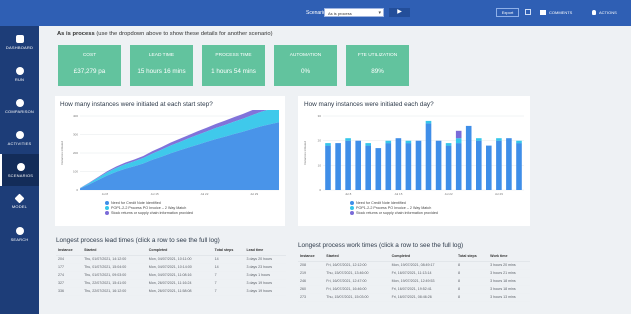 This screenshot has width=631, height=314. I want to click on arrows-icon, so click(19, 198).